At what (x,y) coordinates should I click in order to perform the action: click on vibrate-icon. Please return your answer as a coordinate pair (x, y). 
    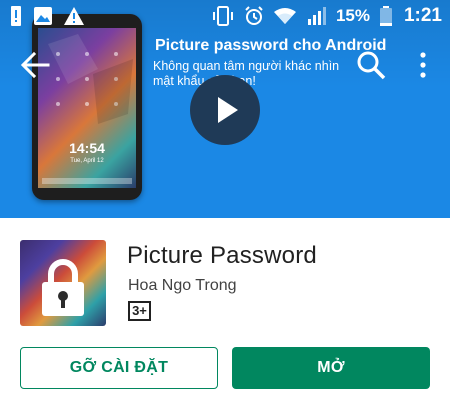
    Looking at the image, I should click on (222, 16).